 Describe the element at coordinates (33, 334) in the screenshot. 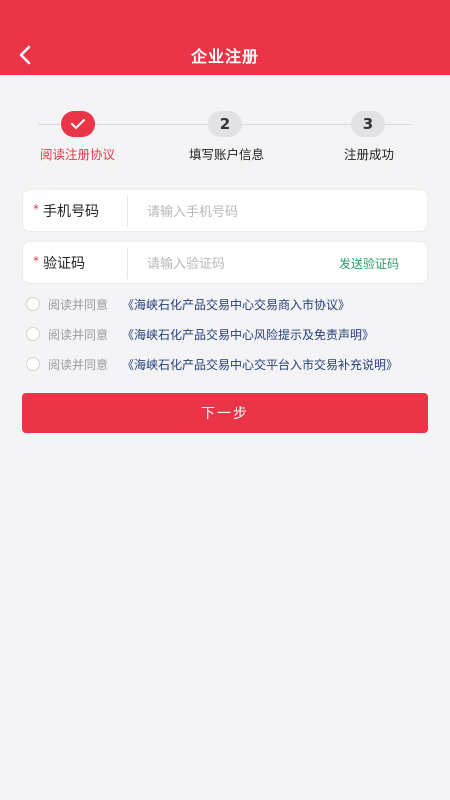

I see `agreement-2-checkbox` at that location.